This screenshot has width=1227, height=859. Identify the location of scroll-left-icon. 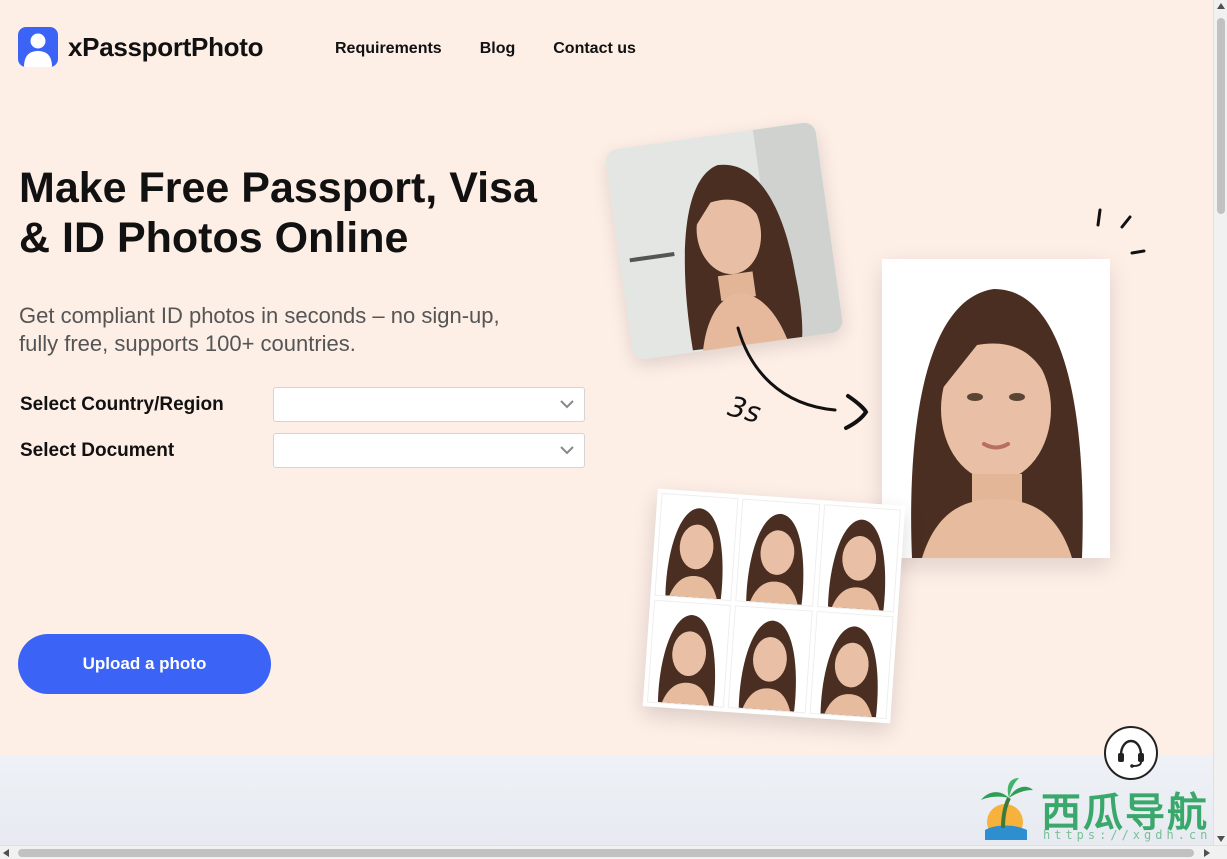
(6, 853).